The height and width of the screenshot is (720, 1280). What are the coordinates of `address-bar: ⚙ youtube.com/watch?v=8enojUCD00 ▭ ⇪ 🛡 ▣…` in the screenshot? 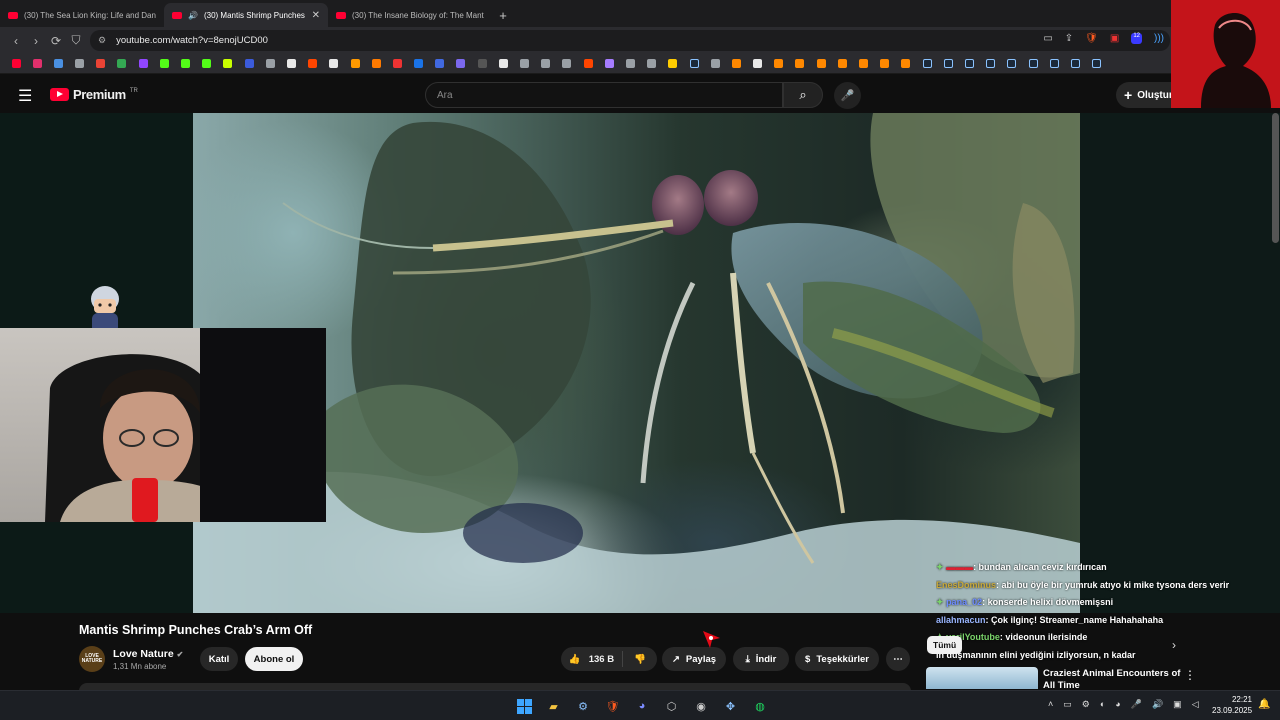 It's located at (630, 40).